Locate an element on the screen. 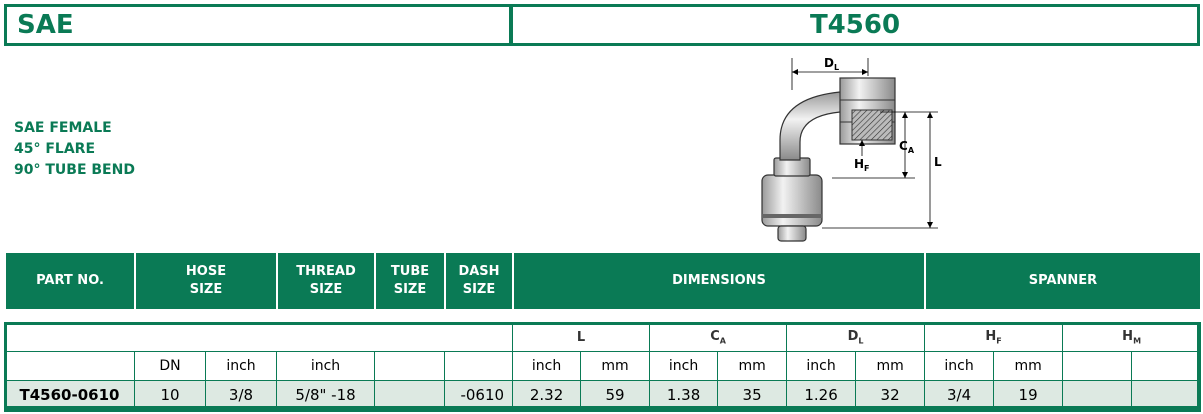 This screenshot has width=1203, height=414. dim-header-ca: CA is located at coordinates (718, 337).